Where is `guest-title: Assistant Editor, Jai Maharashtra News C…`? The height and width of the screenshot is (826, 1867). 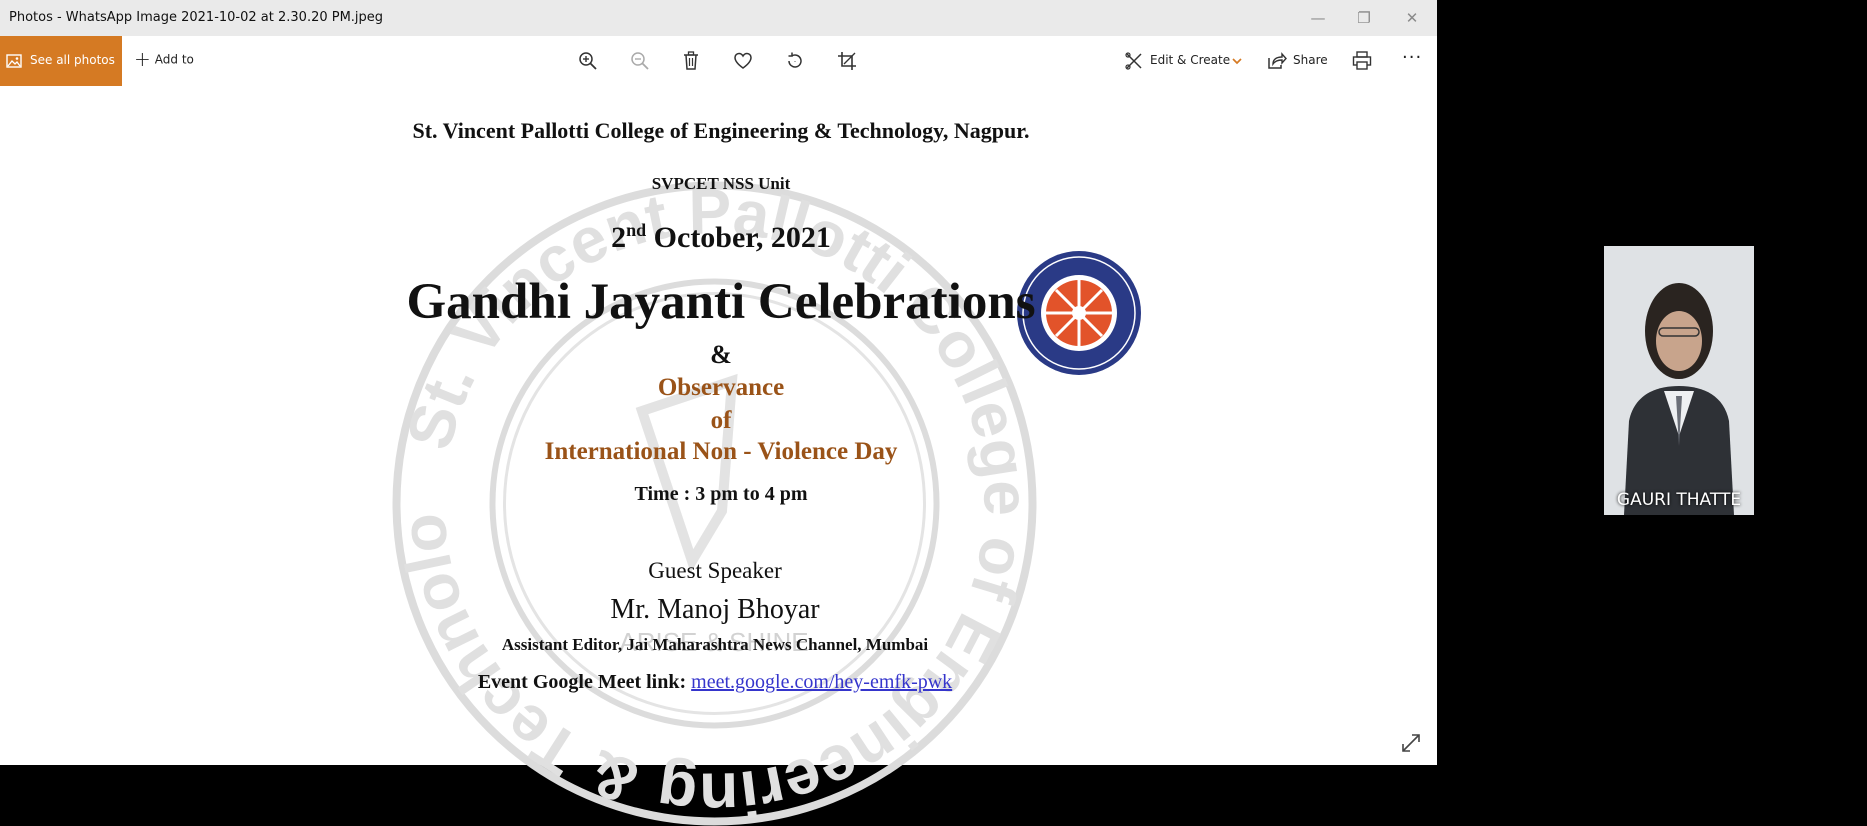
guest-title: Assistant Editor, Jai Maharashtra News C… is located at coordinates (715, 644).